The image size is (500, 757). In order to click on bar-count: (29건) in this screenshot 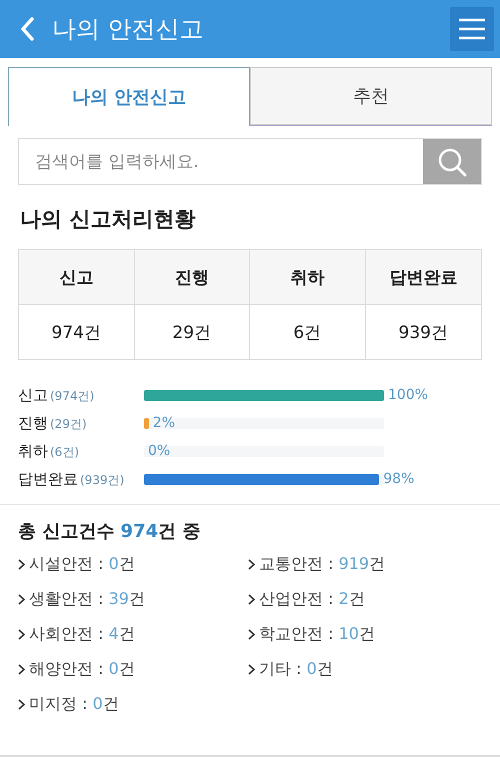, I will do `click(68, 424)`.